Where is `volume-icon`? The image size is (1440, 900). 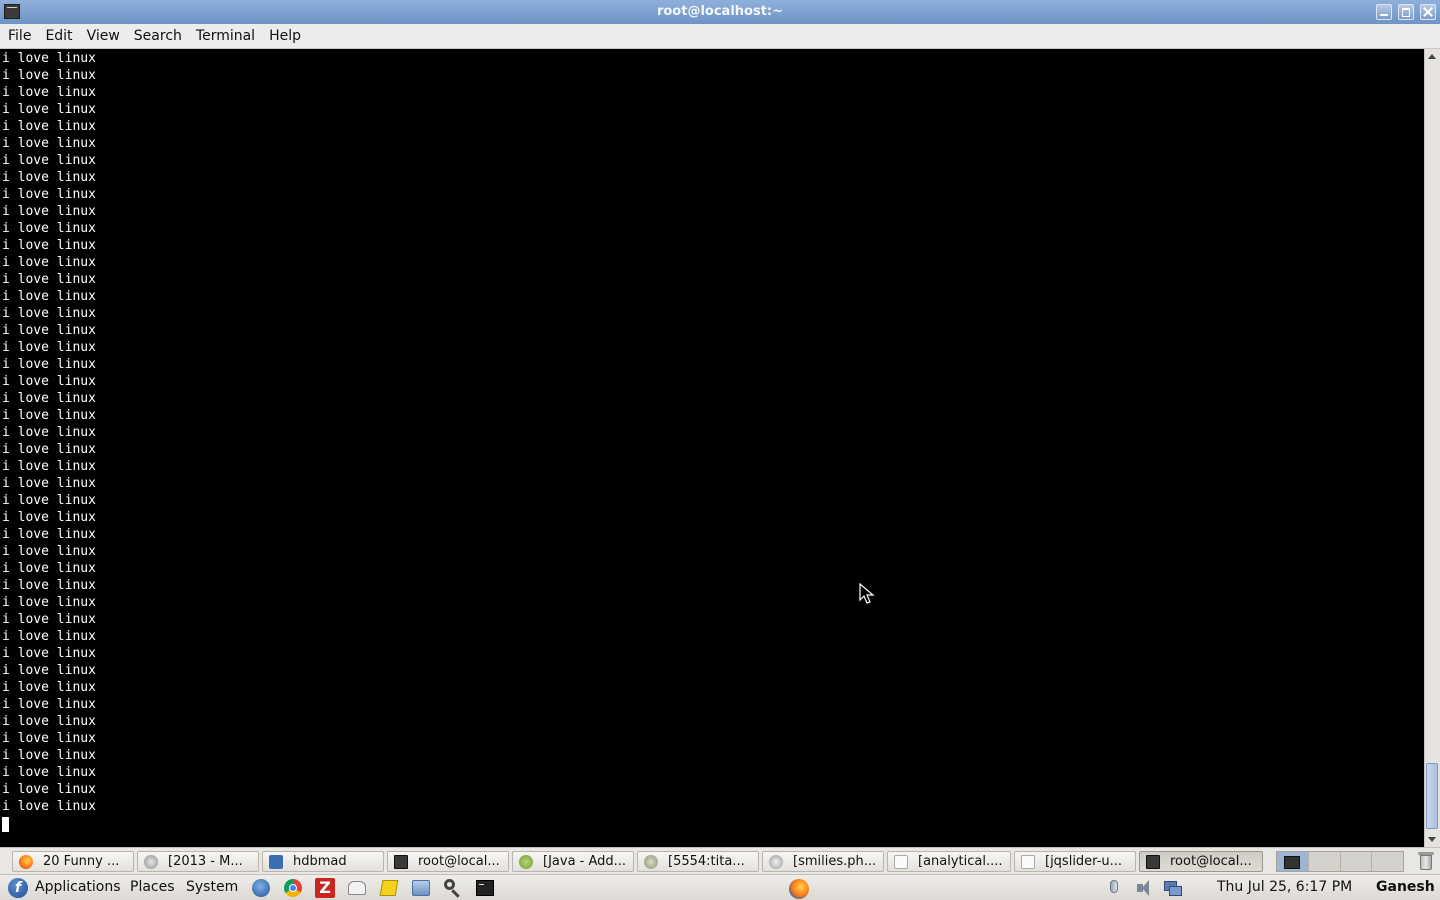 volume-icon is located at coordinates (1145, 888).